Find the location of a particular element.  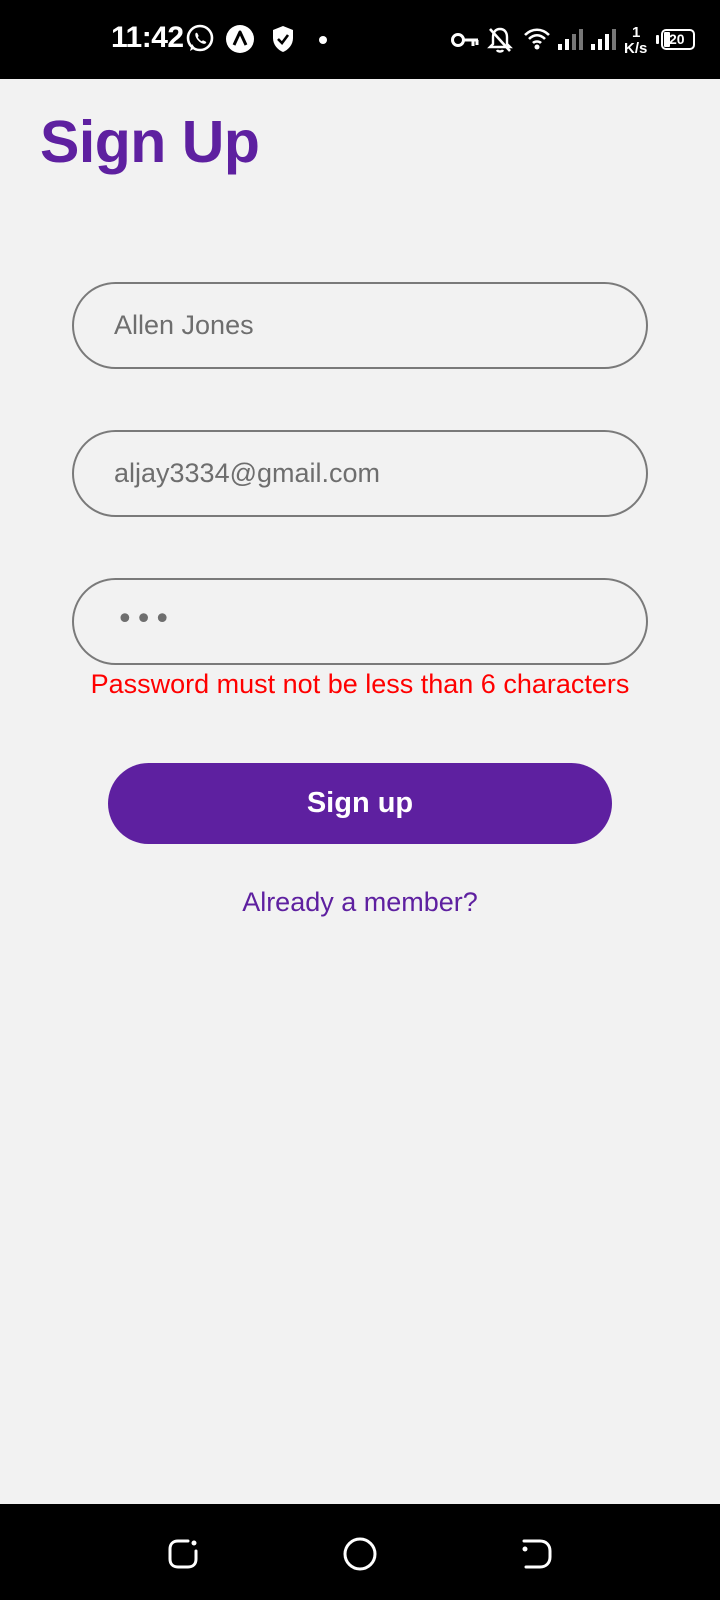

home-icon is located at coordinates (360, 1554).